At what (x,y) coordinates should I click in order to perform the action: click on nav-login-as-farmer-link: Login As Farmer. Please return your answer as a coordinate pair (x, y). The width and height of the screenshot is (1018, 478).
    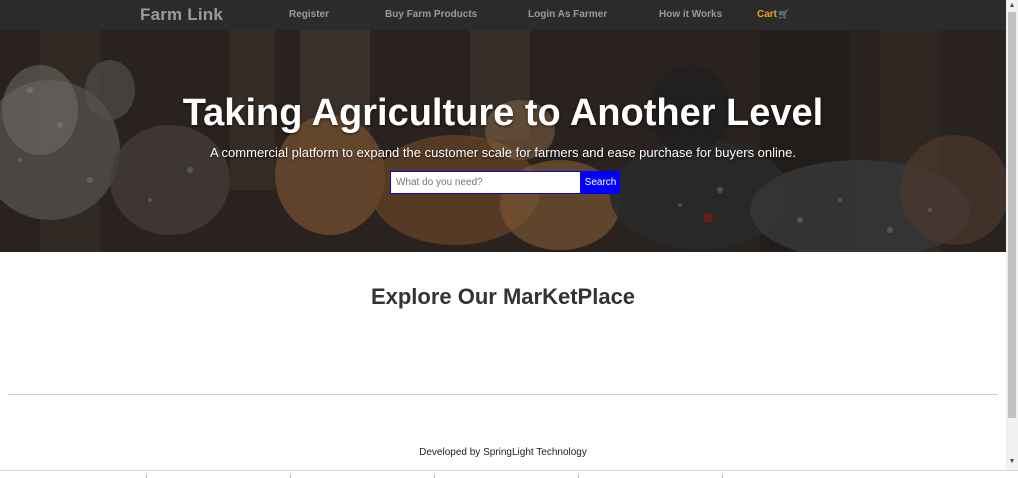
    Looking at the image, I should click on (567, 14).